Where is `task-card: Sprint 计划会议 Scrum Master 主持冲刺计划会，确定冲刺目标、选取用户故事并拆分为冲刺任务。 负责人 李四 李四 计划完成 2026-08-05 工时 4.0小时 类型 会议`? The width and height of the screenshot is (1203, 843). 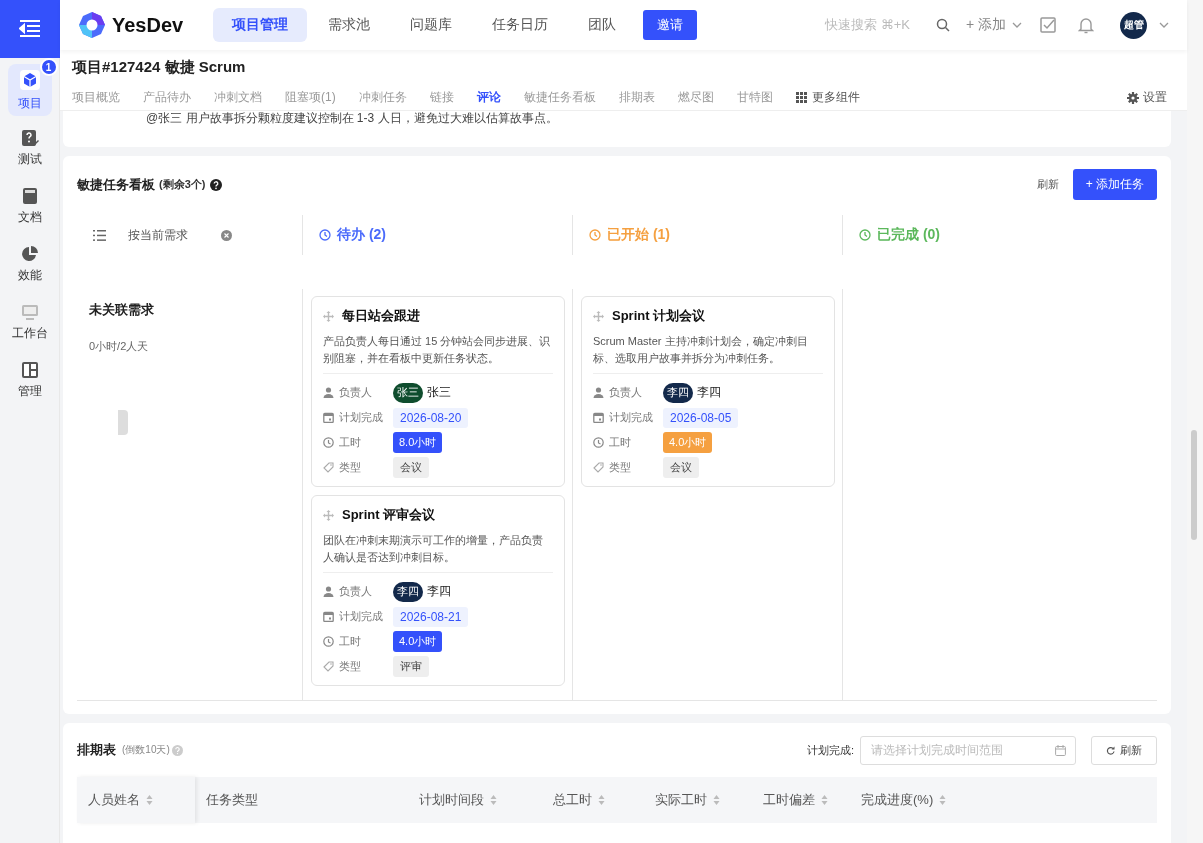
task-card: Sprint 计划会议 Scrum Master 主持冲刺计划会，确定冲刺目标、选取用户故事并拆分为冲刺任务。 负责人 李四 李四 计划完成 2026-08-05 工时 4.0小时 类型 会议 is located at coordinates (708, 391).